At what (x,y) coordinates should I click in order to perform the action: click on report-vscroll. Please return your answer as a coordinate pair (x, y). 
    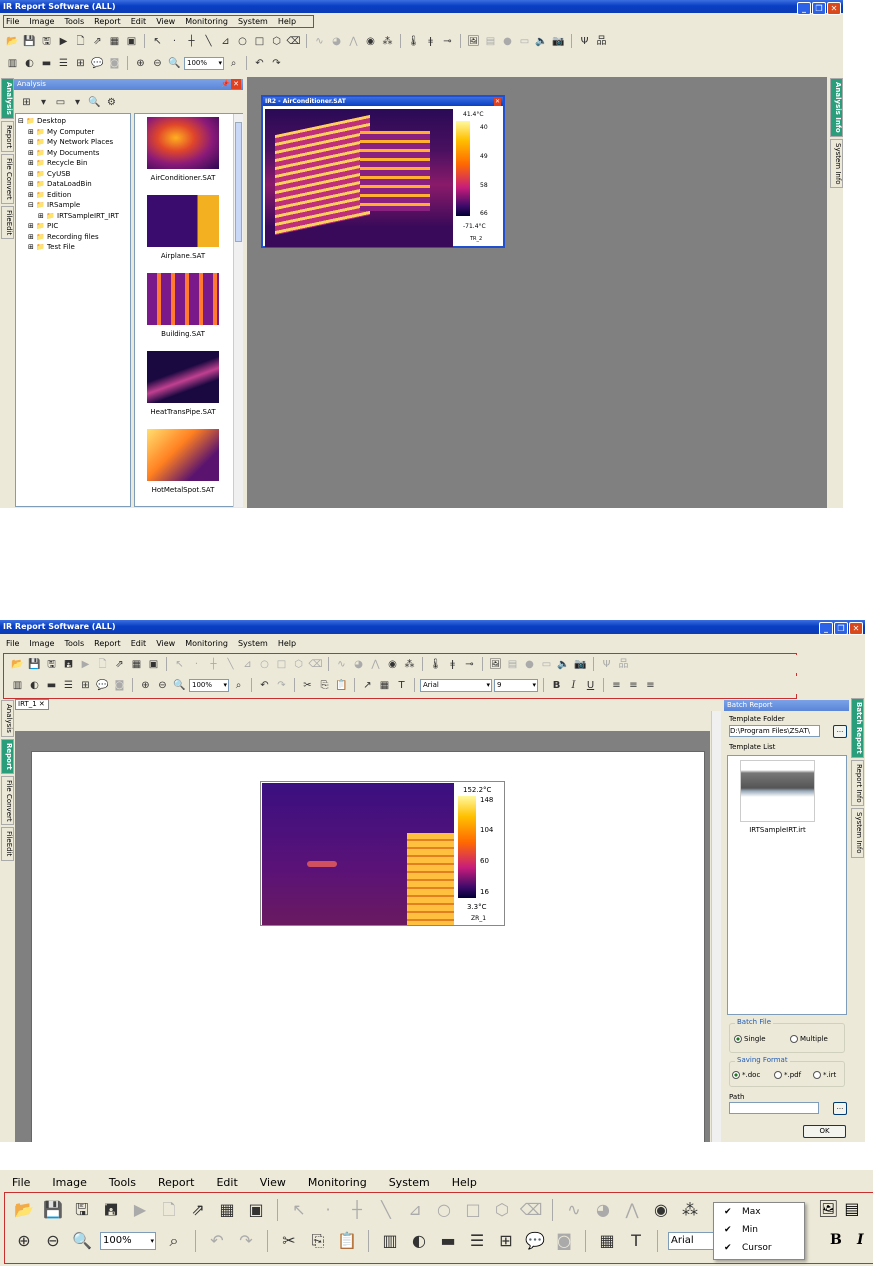
    Looking at the image, I should click on (716, 926).